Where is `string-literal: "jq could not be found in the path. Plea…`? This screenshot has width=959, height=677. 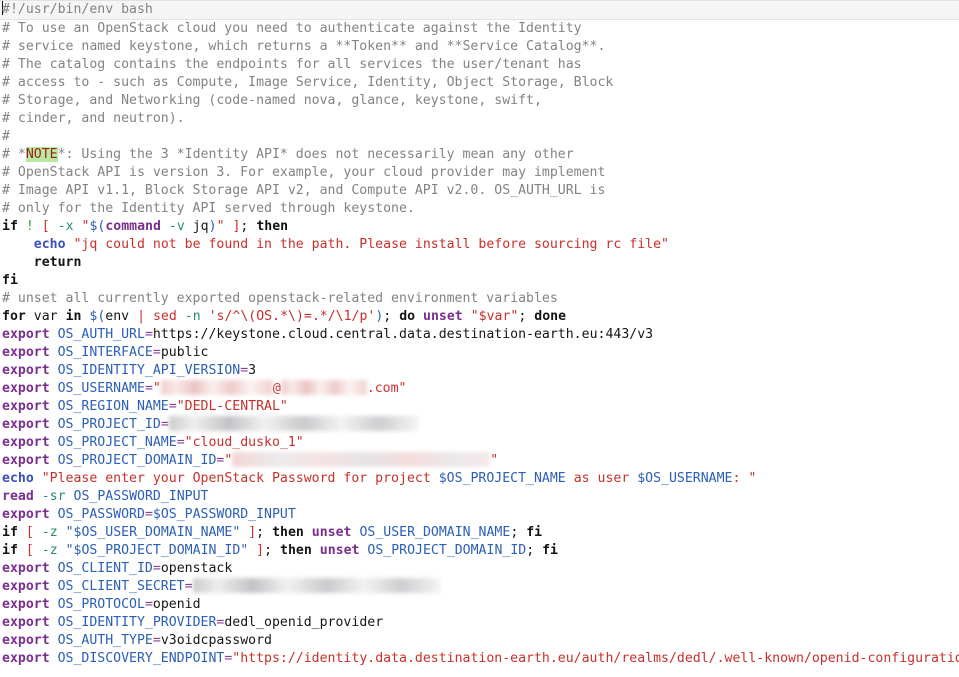 string-literal: "jq could not be found in the path. Plea… is located at coordinates (371, 244).